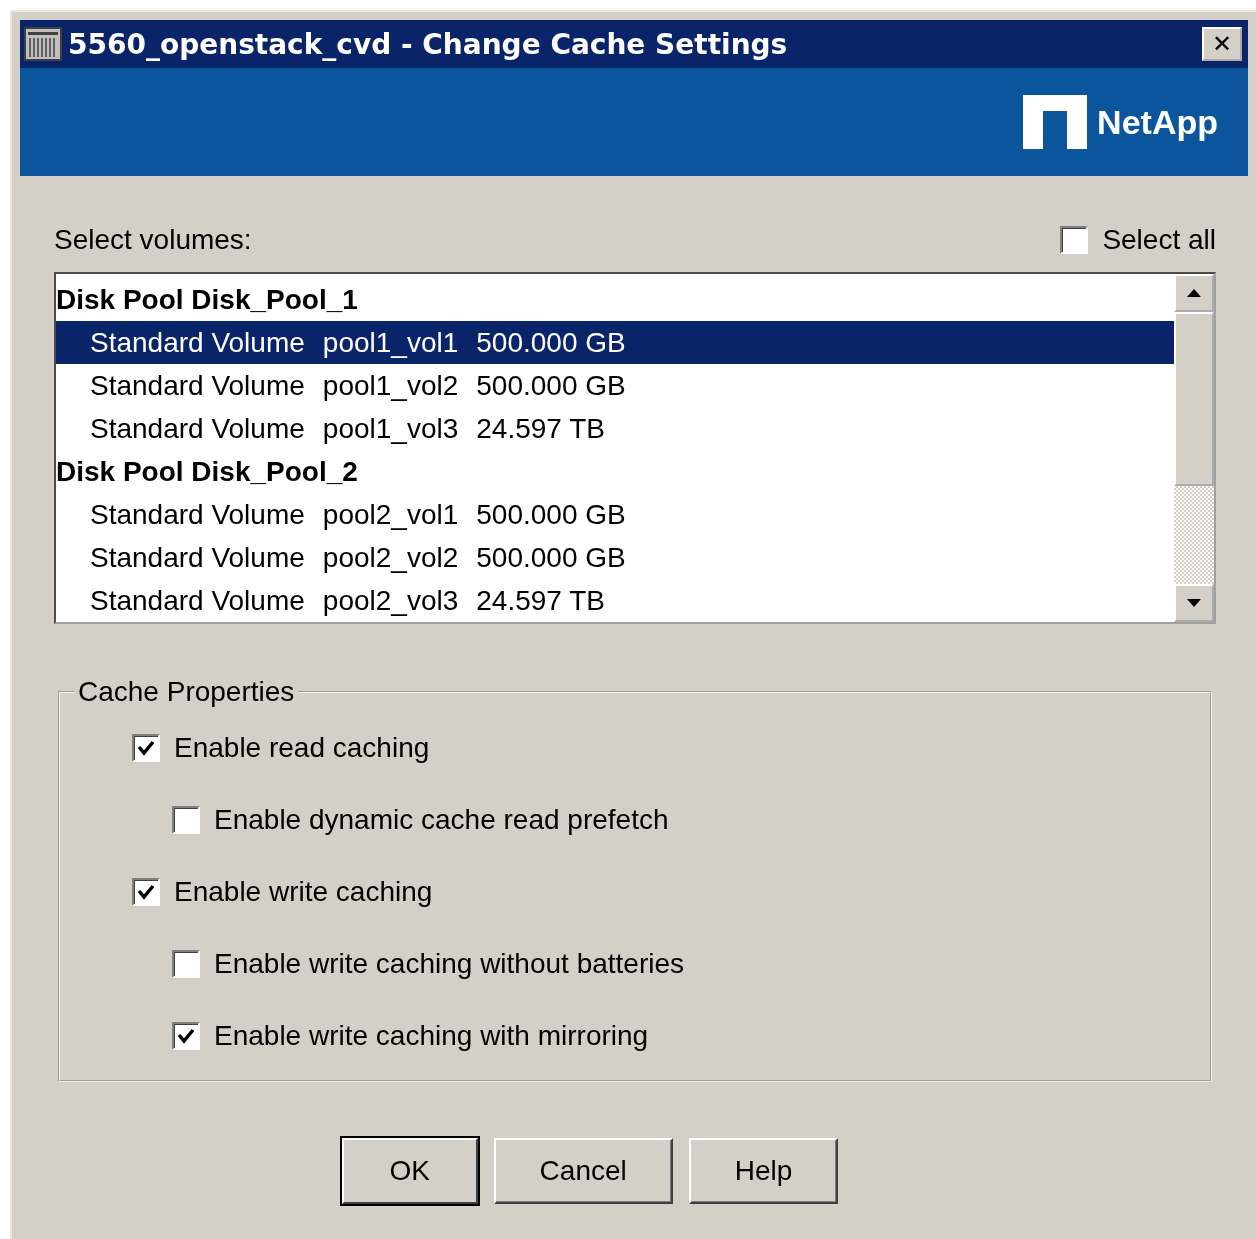 The width and height of the screenshot is (1256, 1239). Describe the element at coordinates (390, 557) in the screenshot. I see `volume-name: pool2_vol2` at that location.